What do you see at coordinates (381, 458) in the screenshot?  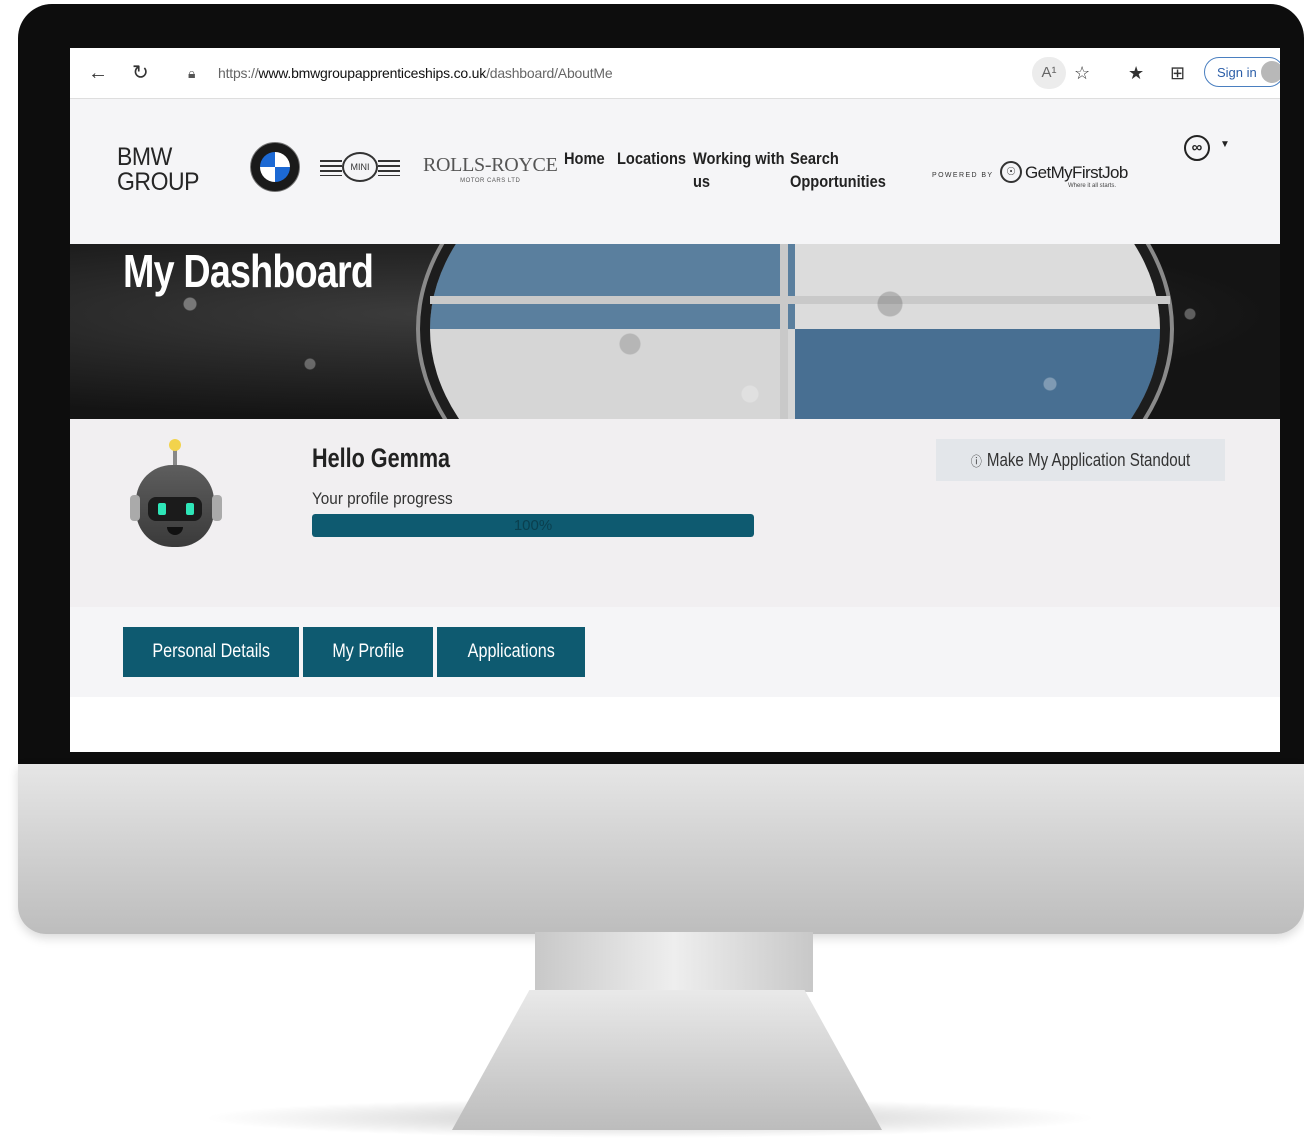 I see `greeting: Hello Gemma` at bounding box center [381, 458].